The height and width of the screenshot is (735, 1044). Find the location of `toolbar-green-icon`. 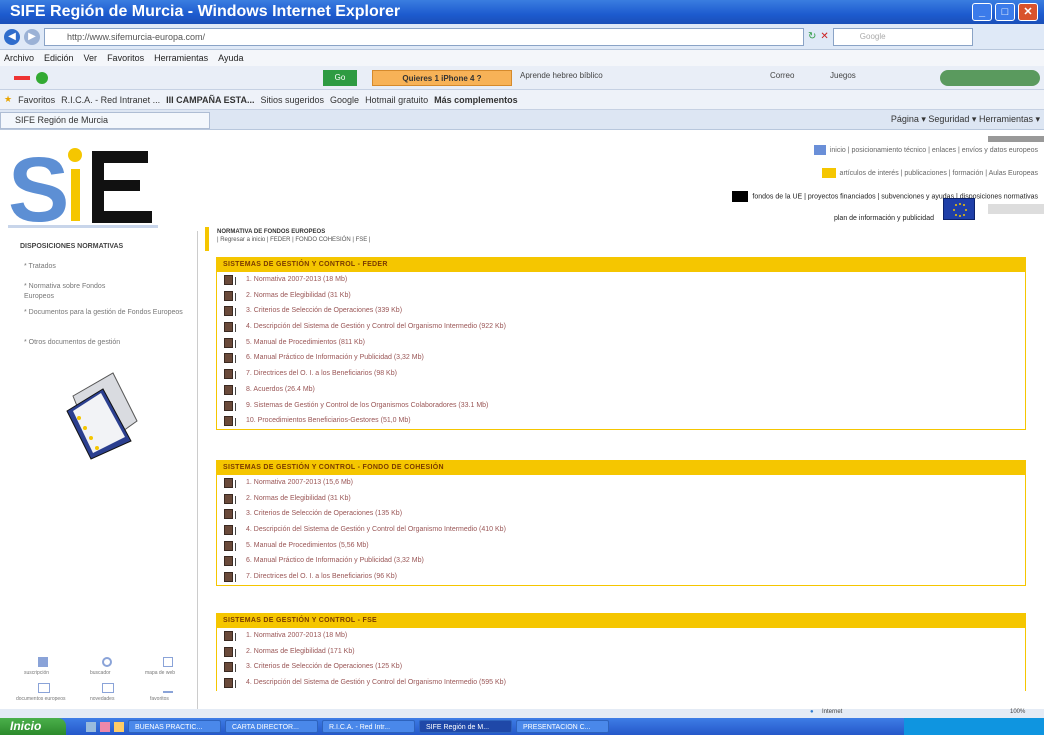

toolbar-green-icon is located at coordinates (42, 77).